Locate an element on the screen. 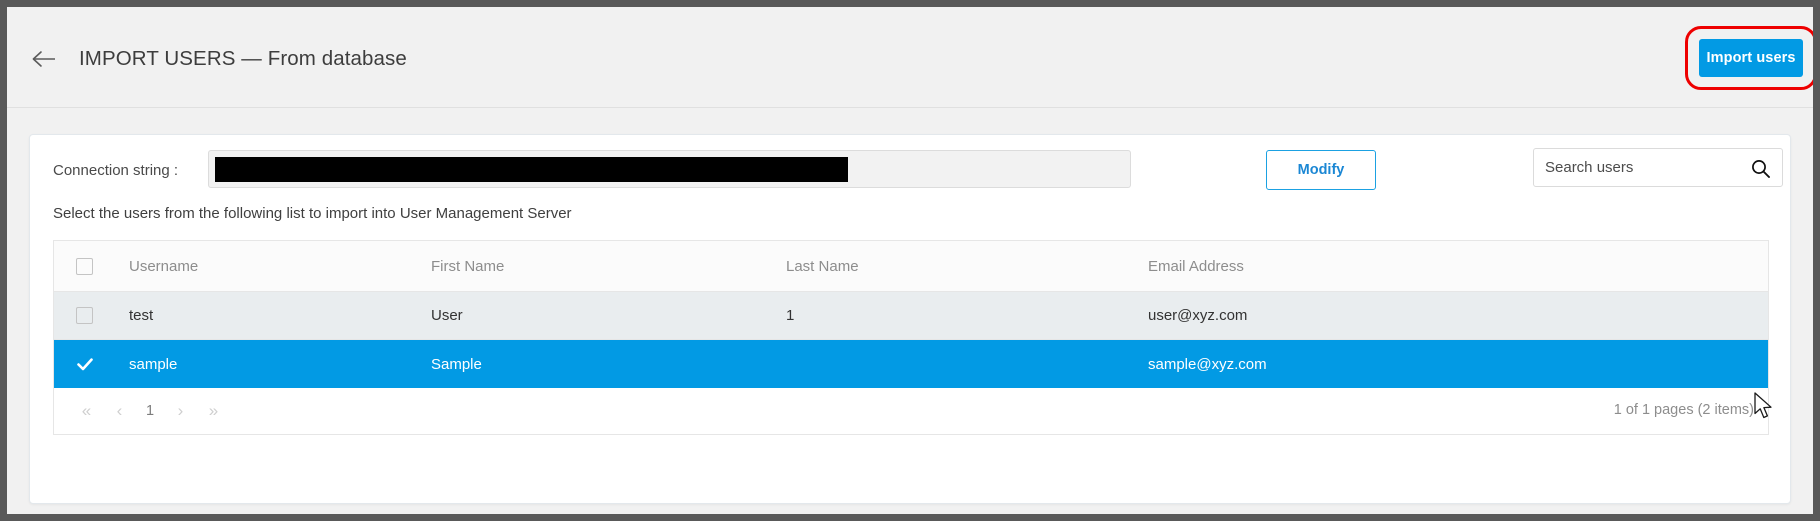  pager-nav-group: « ‹ 1 › » is located at coordinates (142, 411).